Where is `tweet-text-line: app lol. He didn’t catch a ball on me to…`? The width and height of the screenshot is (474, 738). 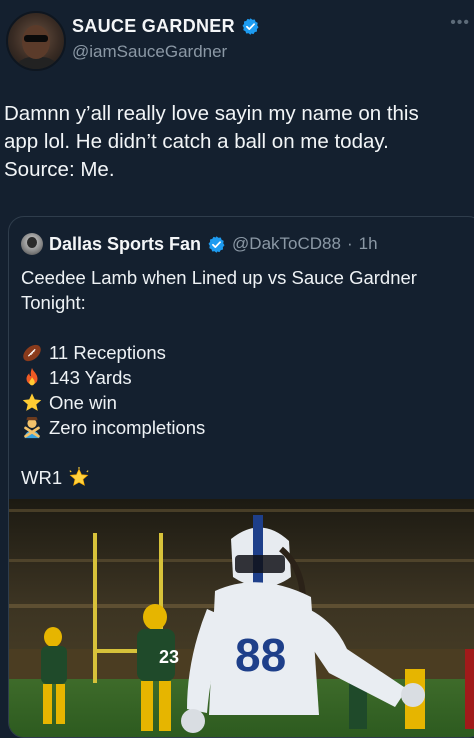
tweet-text-line: app lol. He didn’t catch a ball on me to… is located at coordinates (196, 141).